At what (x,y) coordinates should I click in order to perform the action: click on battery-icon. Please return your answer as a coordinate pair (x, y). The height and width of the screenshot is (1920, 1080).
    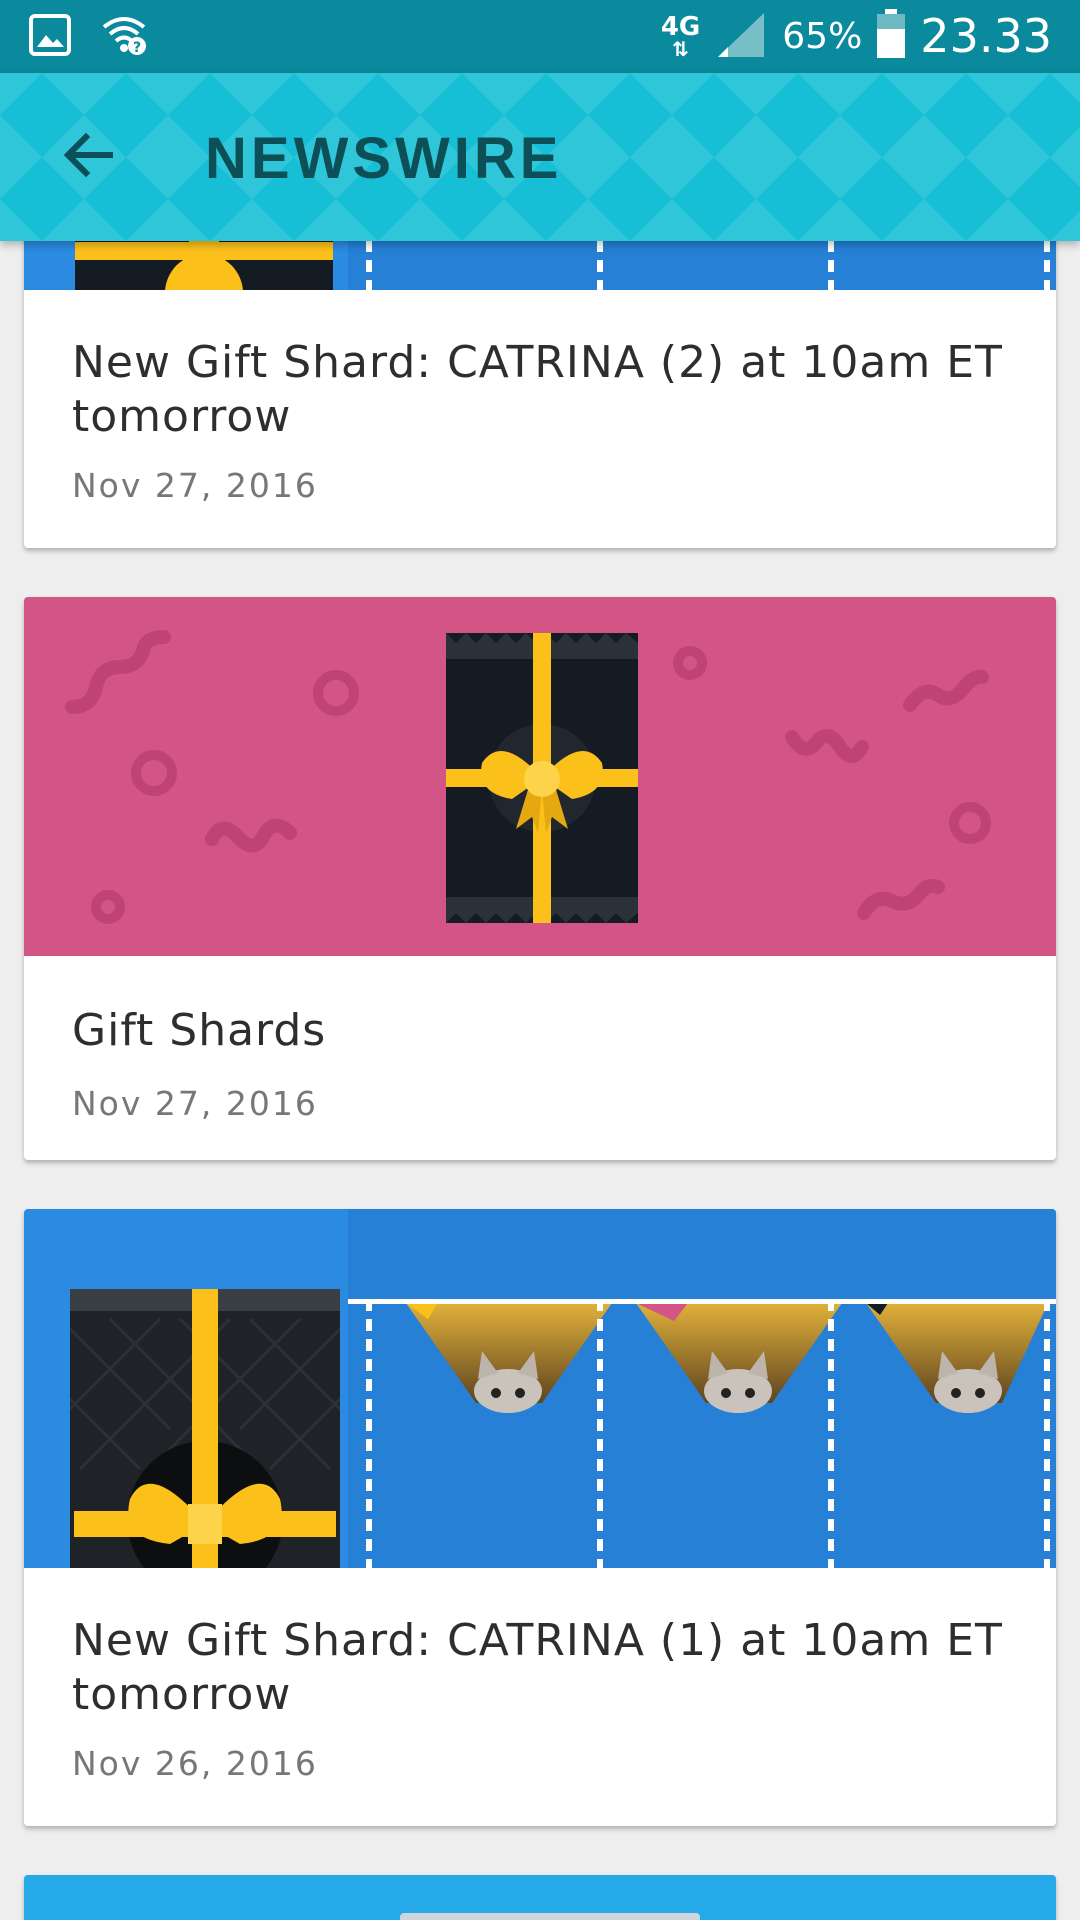
    Looking at the image, I should click on (891, 36).